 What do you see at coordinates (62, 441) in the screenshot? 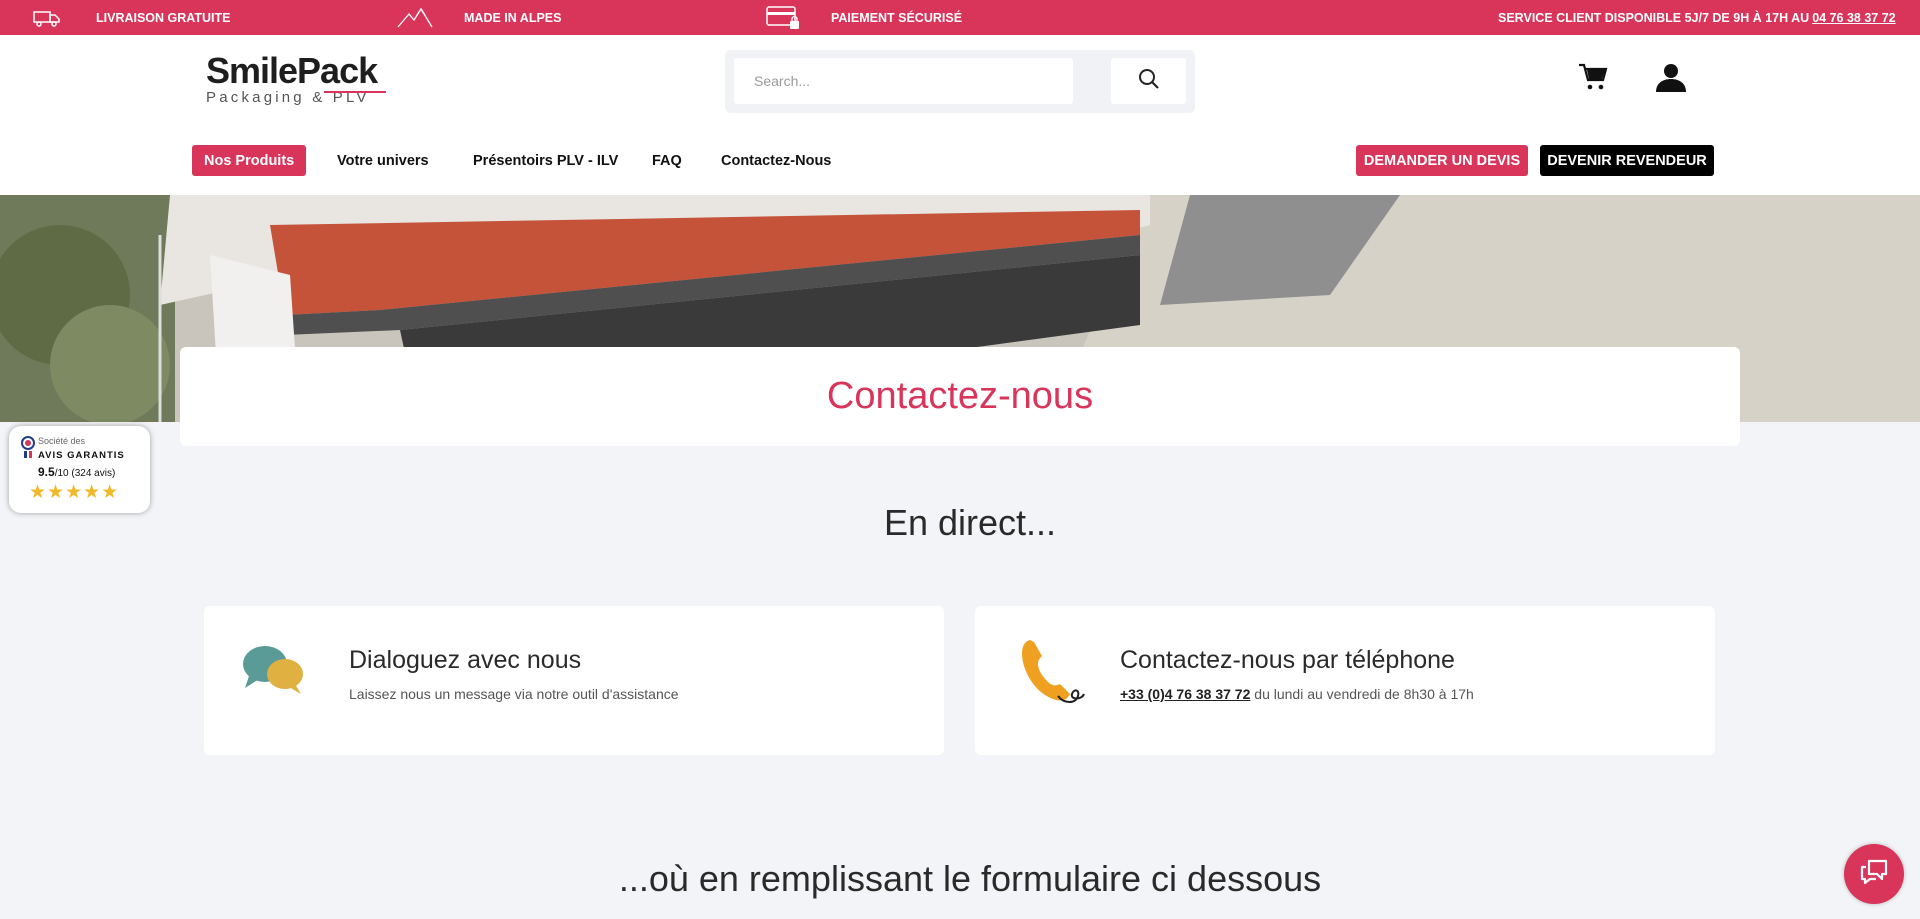
I see `reviews-company-label: Société des` at bounding box center [62, 441].